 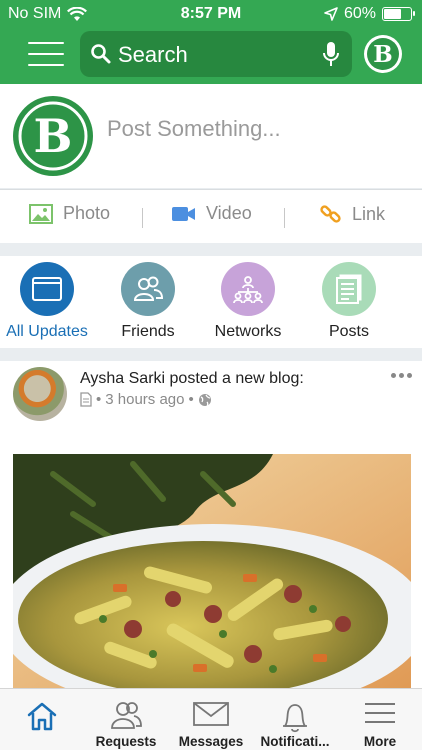 What do you see at coordinates (183, 213) in the screenshot?
I see `video-icon` at bounding box center [183, 213].